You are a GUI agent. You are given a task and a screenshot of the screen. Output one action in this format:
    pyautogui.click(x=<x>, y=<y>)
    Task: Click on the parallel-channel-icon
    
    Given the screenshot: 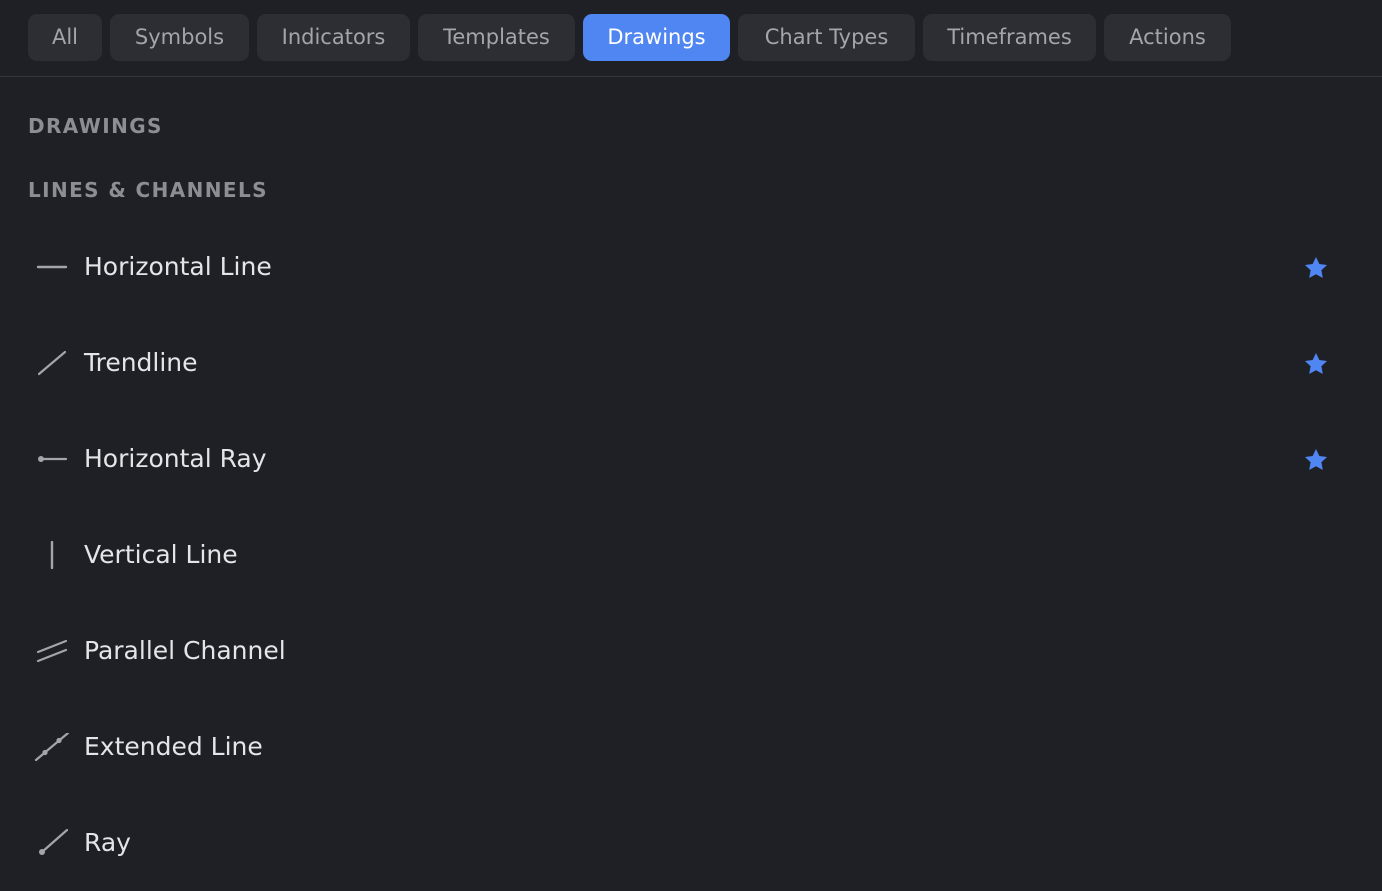 What is the action you would take?
    pyautogui.click(x=52, y=651)
    